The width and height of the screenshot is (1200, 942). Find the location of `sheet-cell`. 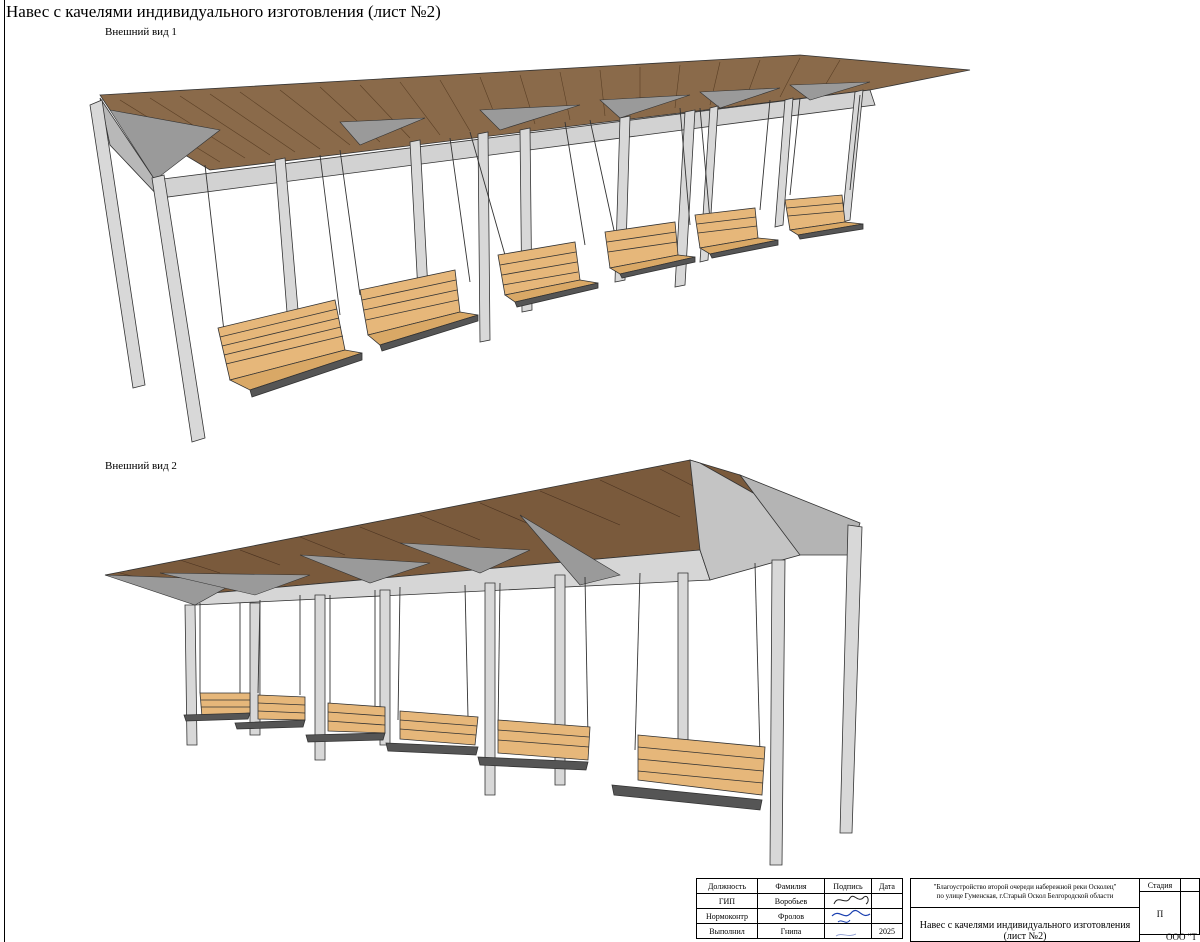

sheet-cell is located at coordinates (1190, 885).